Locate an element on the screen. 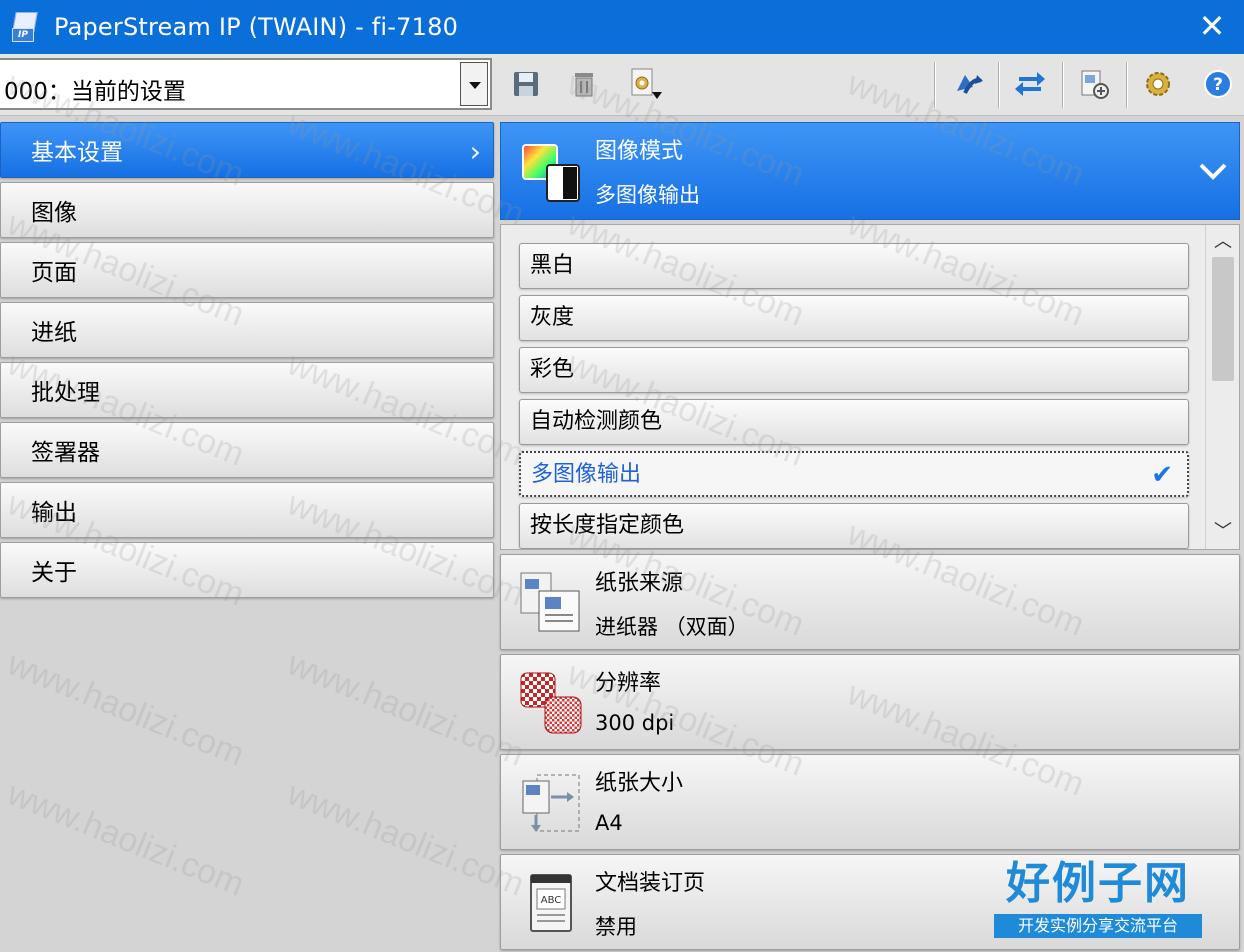 Image resolution: width=1244 pixels, height=952 pixels. svg-text: ABC is located at coordinates (551, 900).